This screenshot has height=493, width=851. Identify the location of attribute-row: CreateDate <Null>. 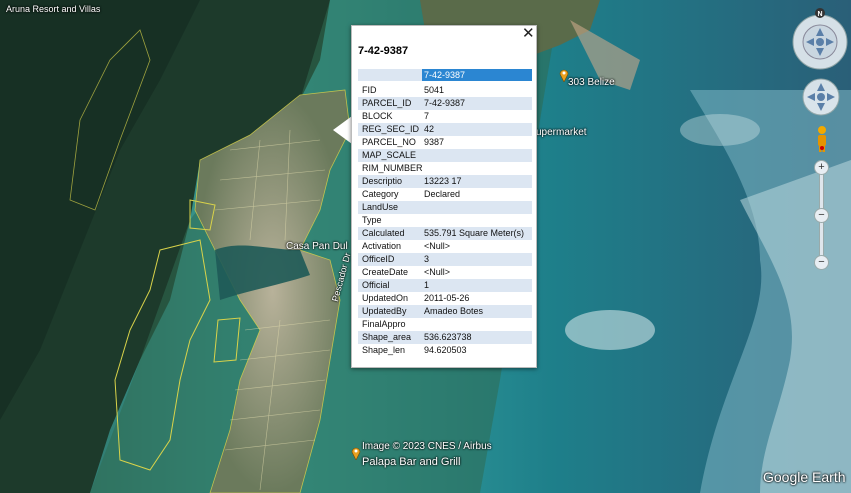
(445, 272).